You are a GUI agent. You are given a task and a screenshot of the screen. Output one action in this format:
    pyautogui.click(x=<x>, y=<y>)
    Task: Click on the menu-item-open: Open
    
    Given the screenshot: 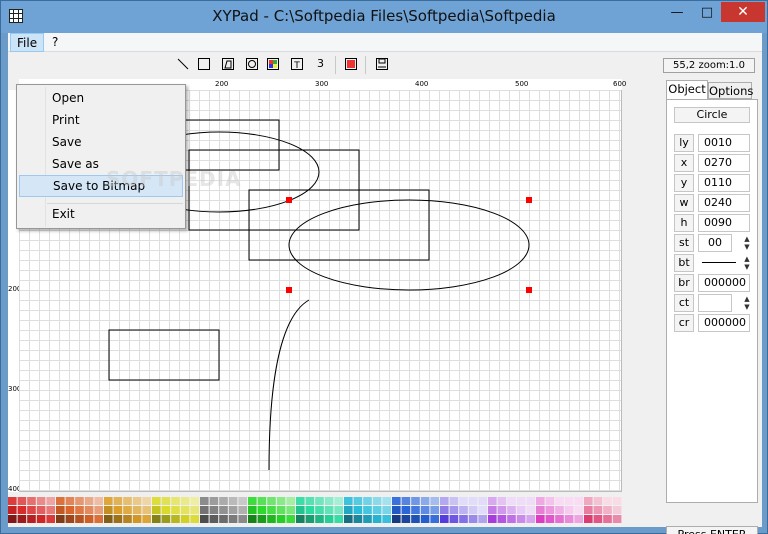 What is the action you would take?
    pyautogui.click(x=101, y=98)
    